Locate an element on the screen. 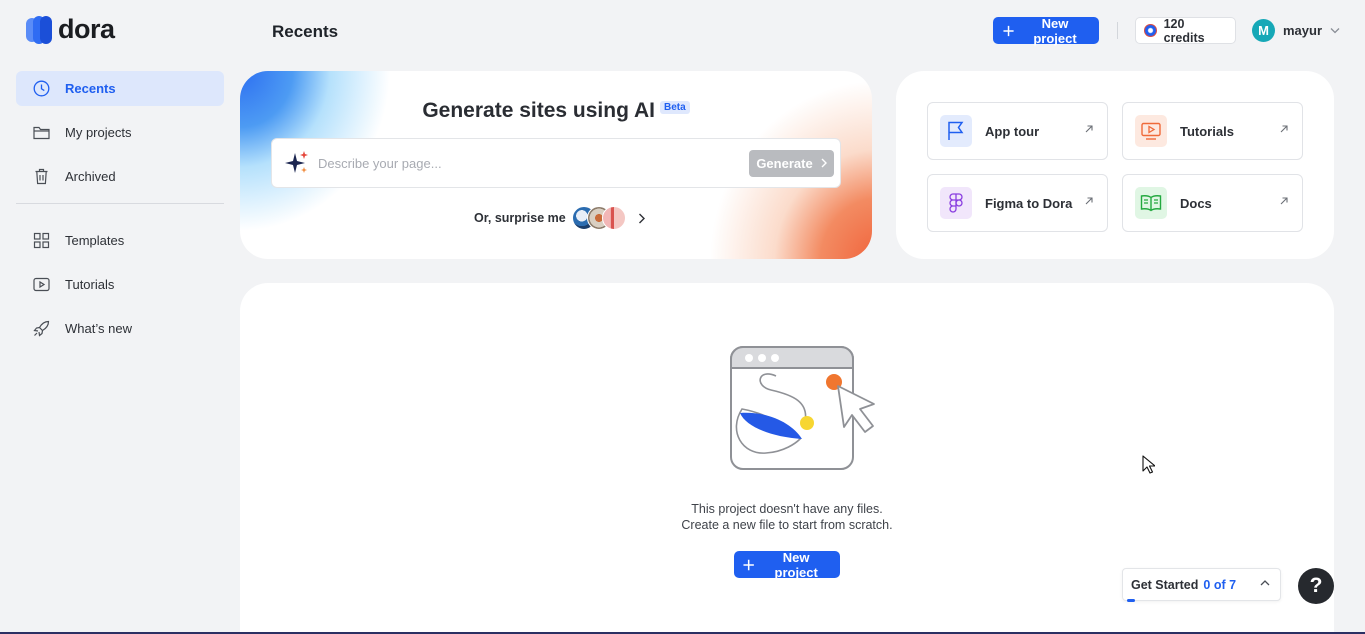 The height and width of the screenshot is (634, 1365). prompt-input is located at coordinates (533, 163).